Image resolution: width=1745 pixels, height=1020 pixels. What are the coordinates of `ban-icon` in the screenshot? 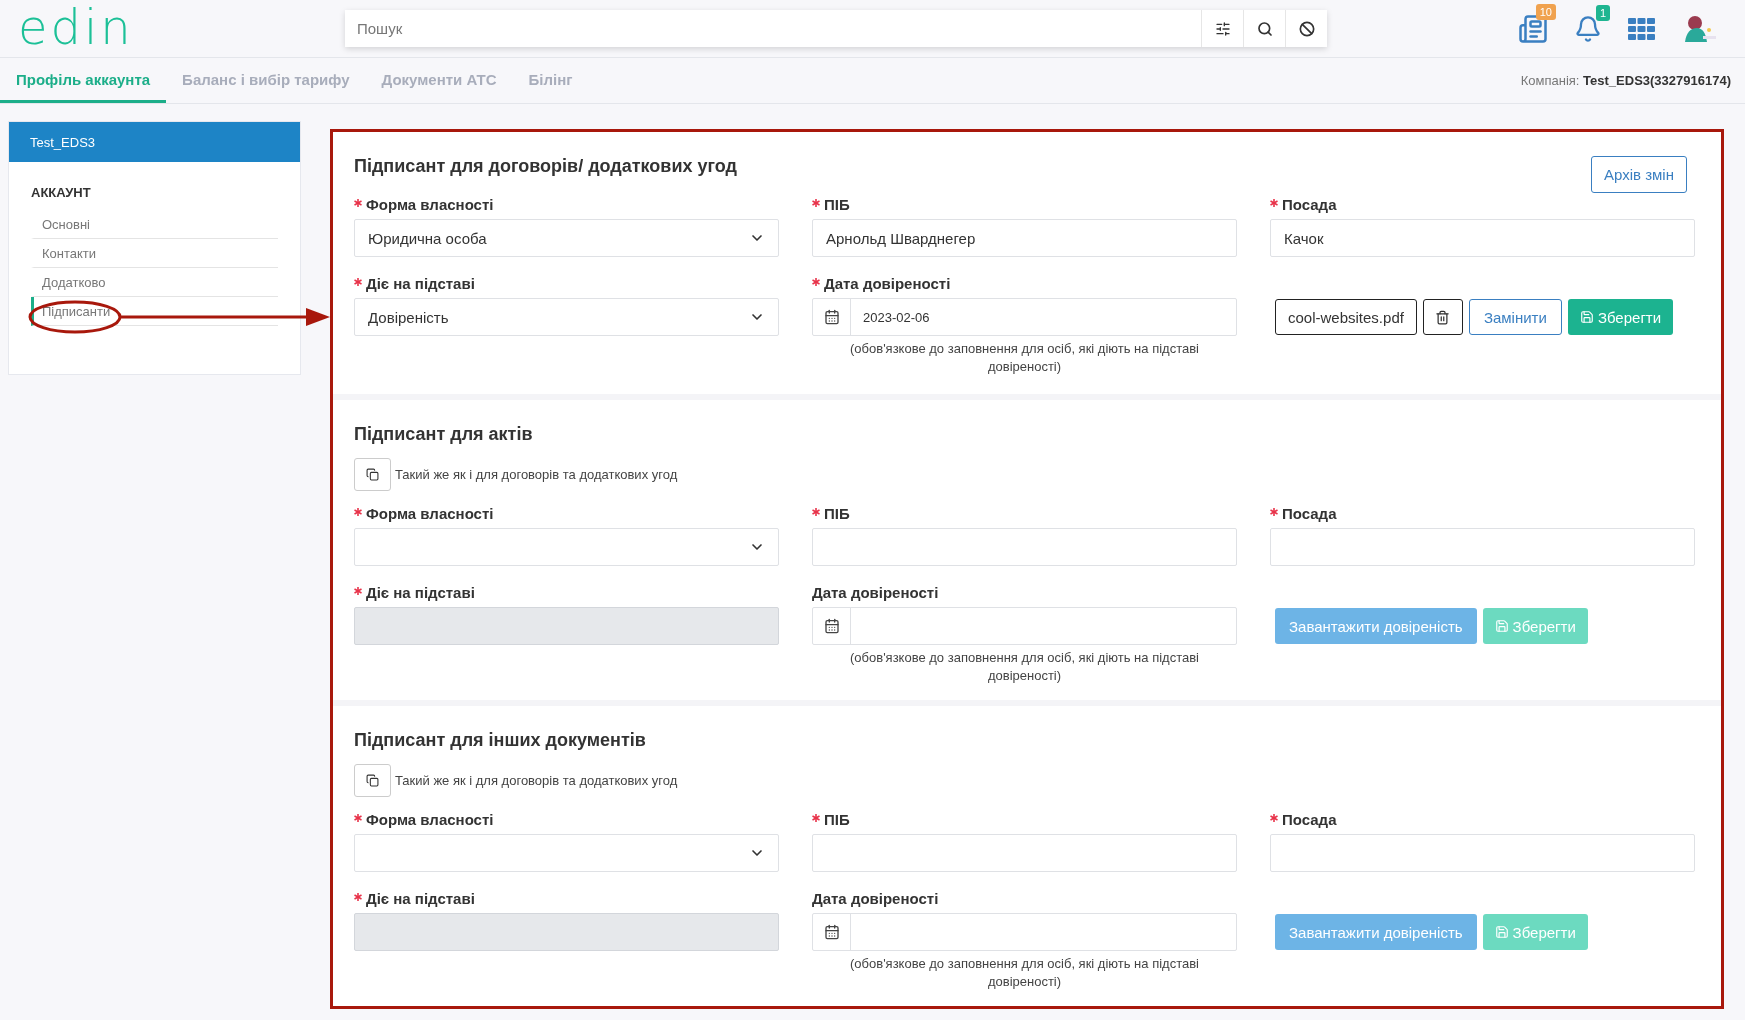 It's located at (1306, 28).